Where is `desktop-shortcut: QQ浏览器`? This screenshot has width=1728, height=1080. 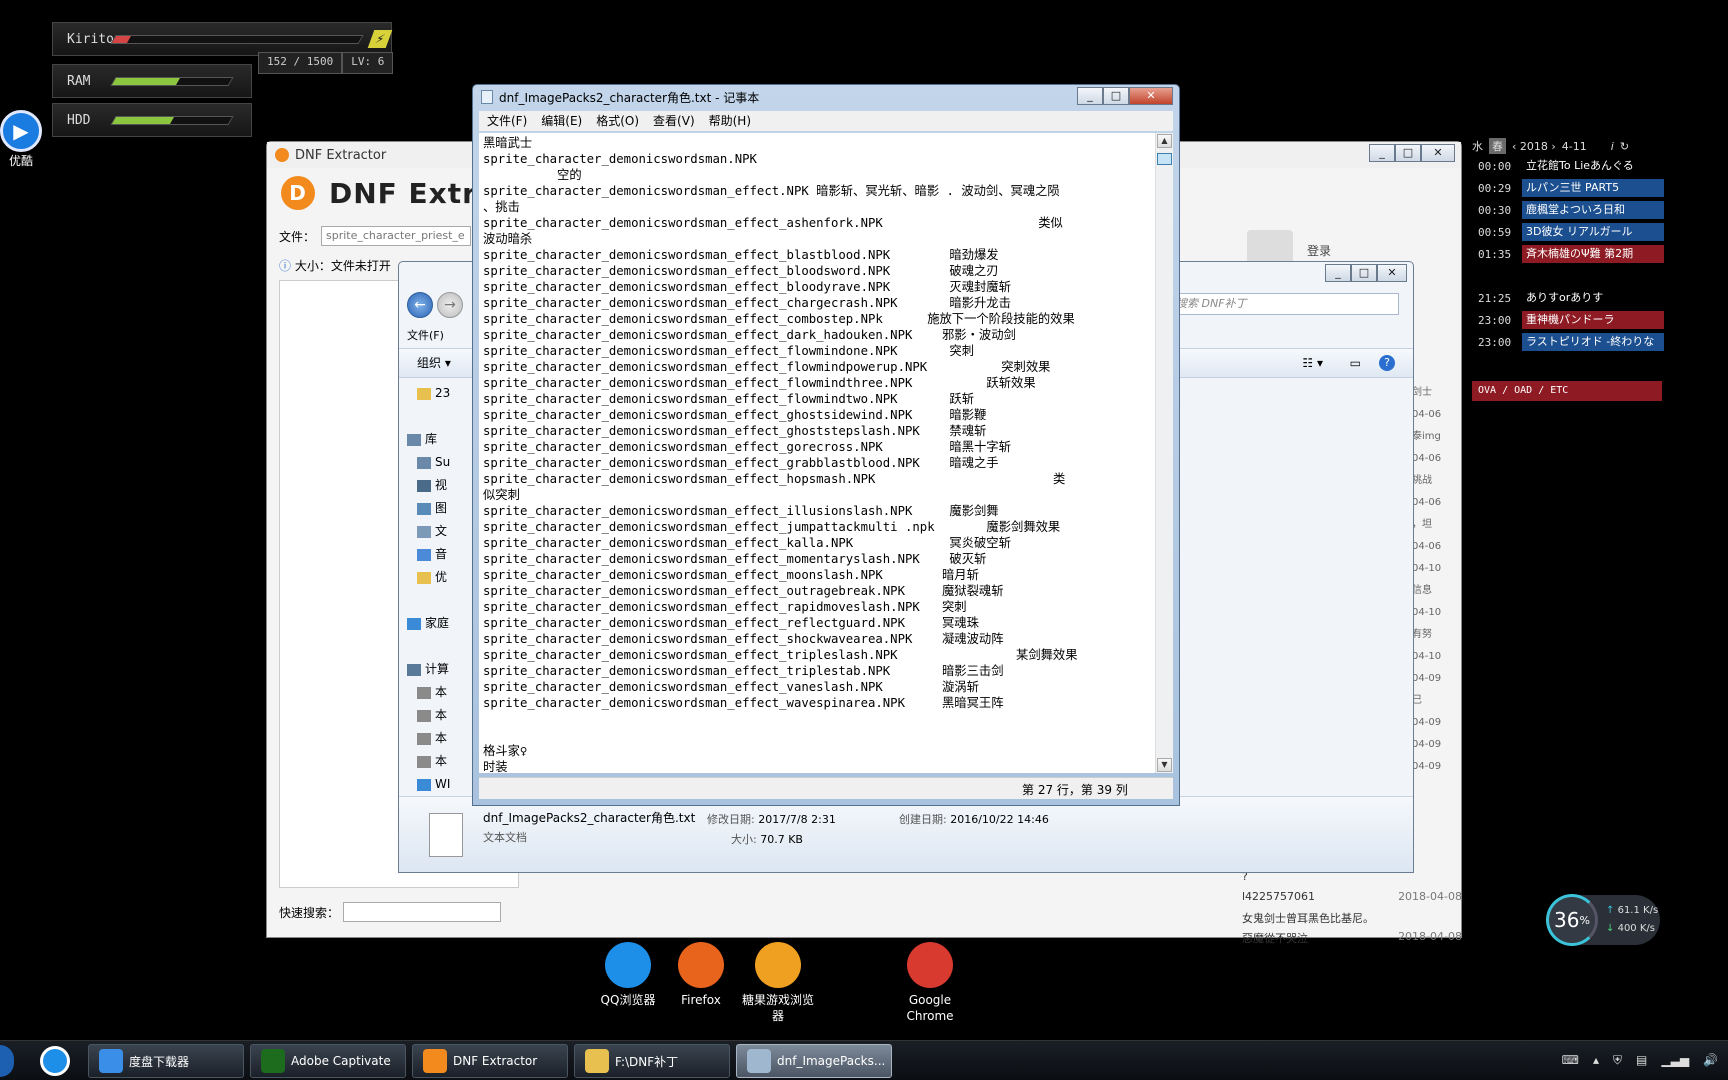 desktop-shortcut: QQ浏览器 is located at coordinates (628, 975).